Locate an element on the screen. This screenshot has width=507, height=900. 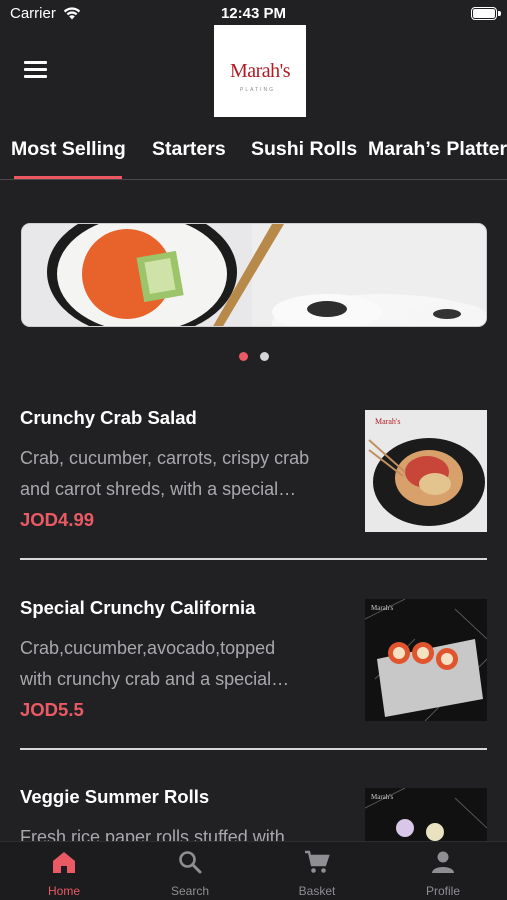
item-name: Veggie Summer Rolls is located at coordinates (115, 796).